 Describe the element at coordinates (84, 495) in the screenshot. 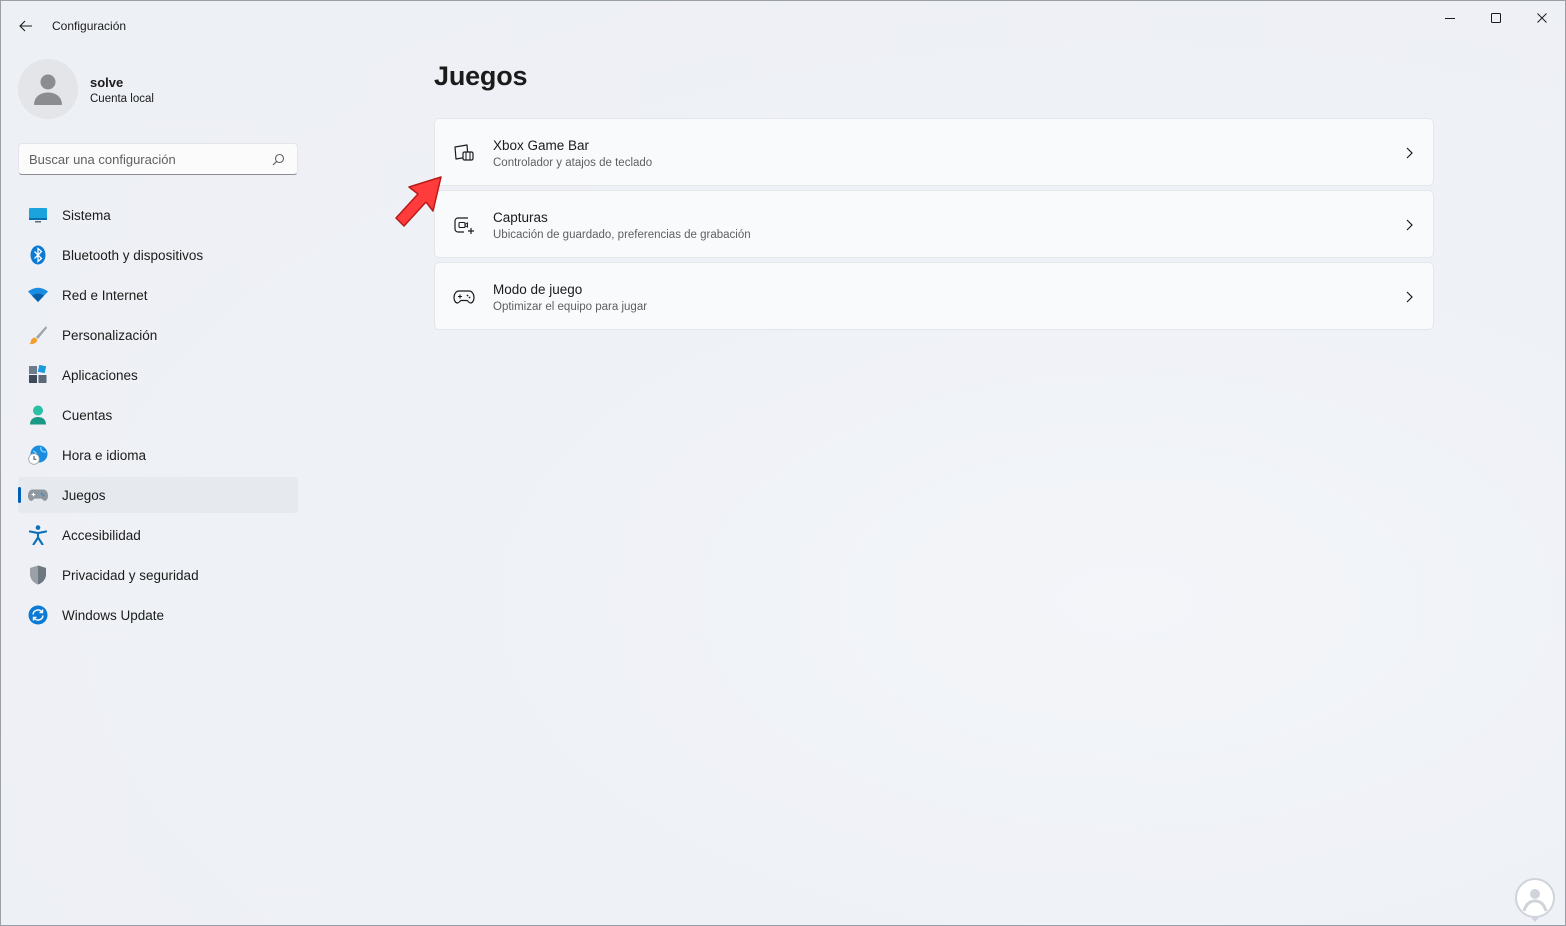

I see `sidebar-item-label: Juegos` at that location.